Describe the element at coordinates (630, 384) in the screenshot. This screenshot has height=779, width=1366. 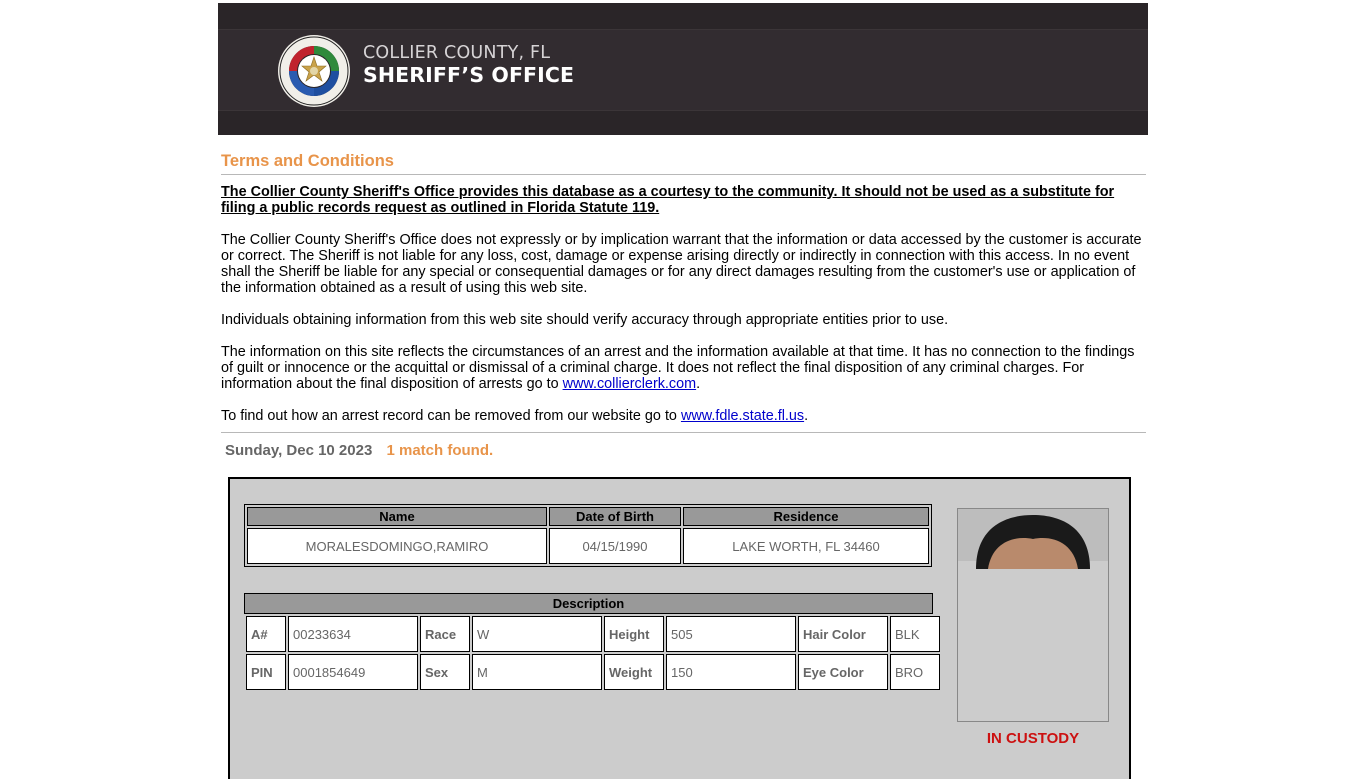
I see `collierclerk-link: www.collierclerk.com` at that location.